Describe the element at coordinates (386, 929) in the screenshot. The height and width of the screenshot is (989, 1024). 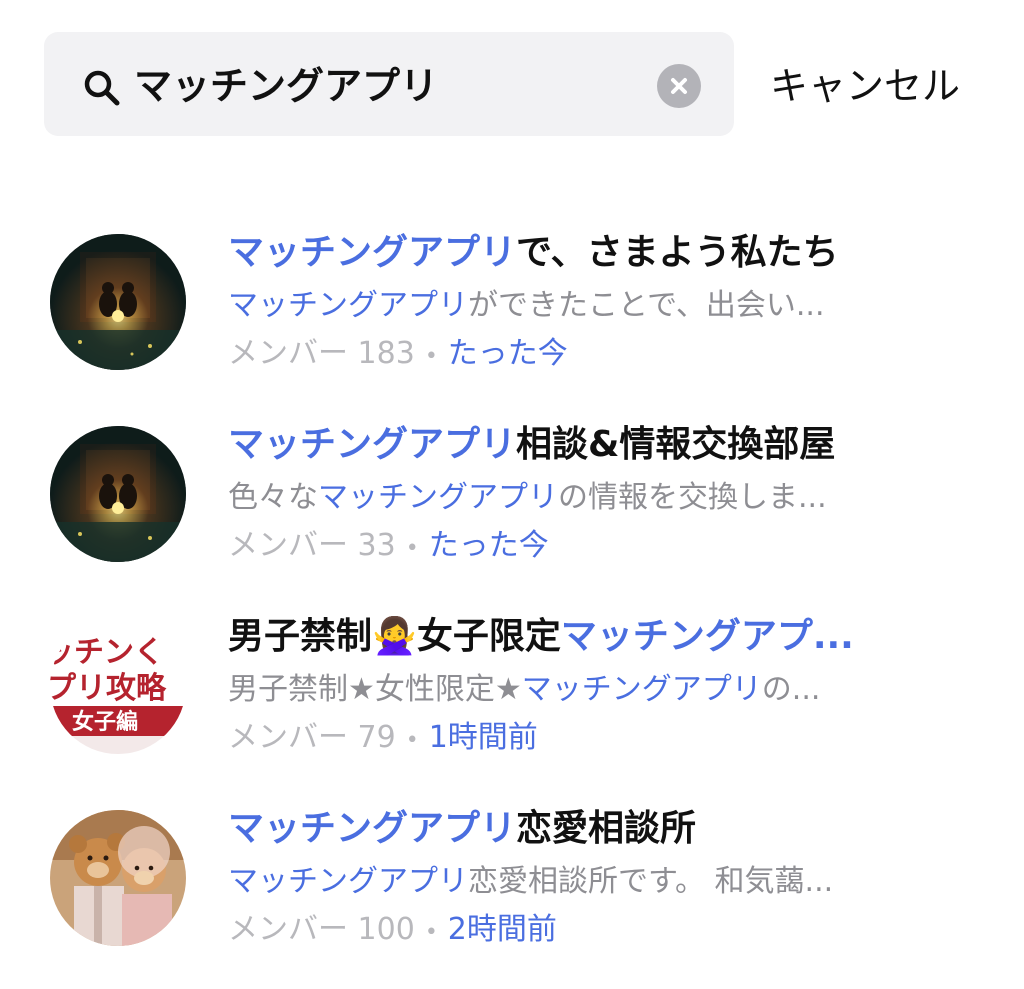
I see `member-count: 100` at that location.